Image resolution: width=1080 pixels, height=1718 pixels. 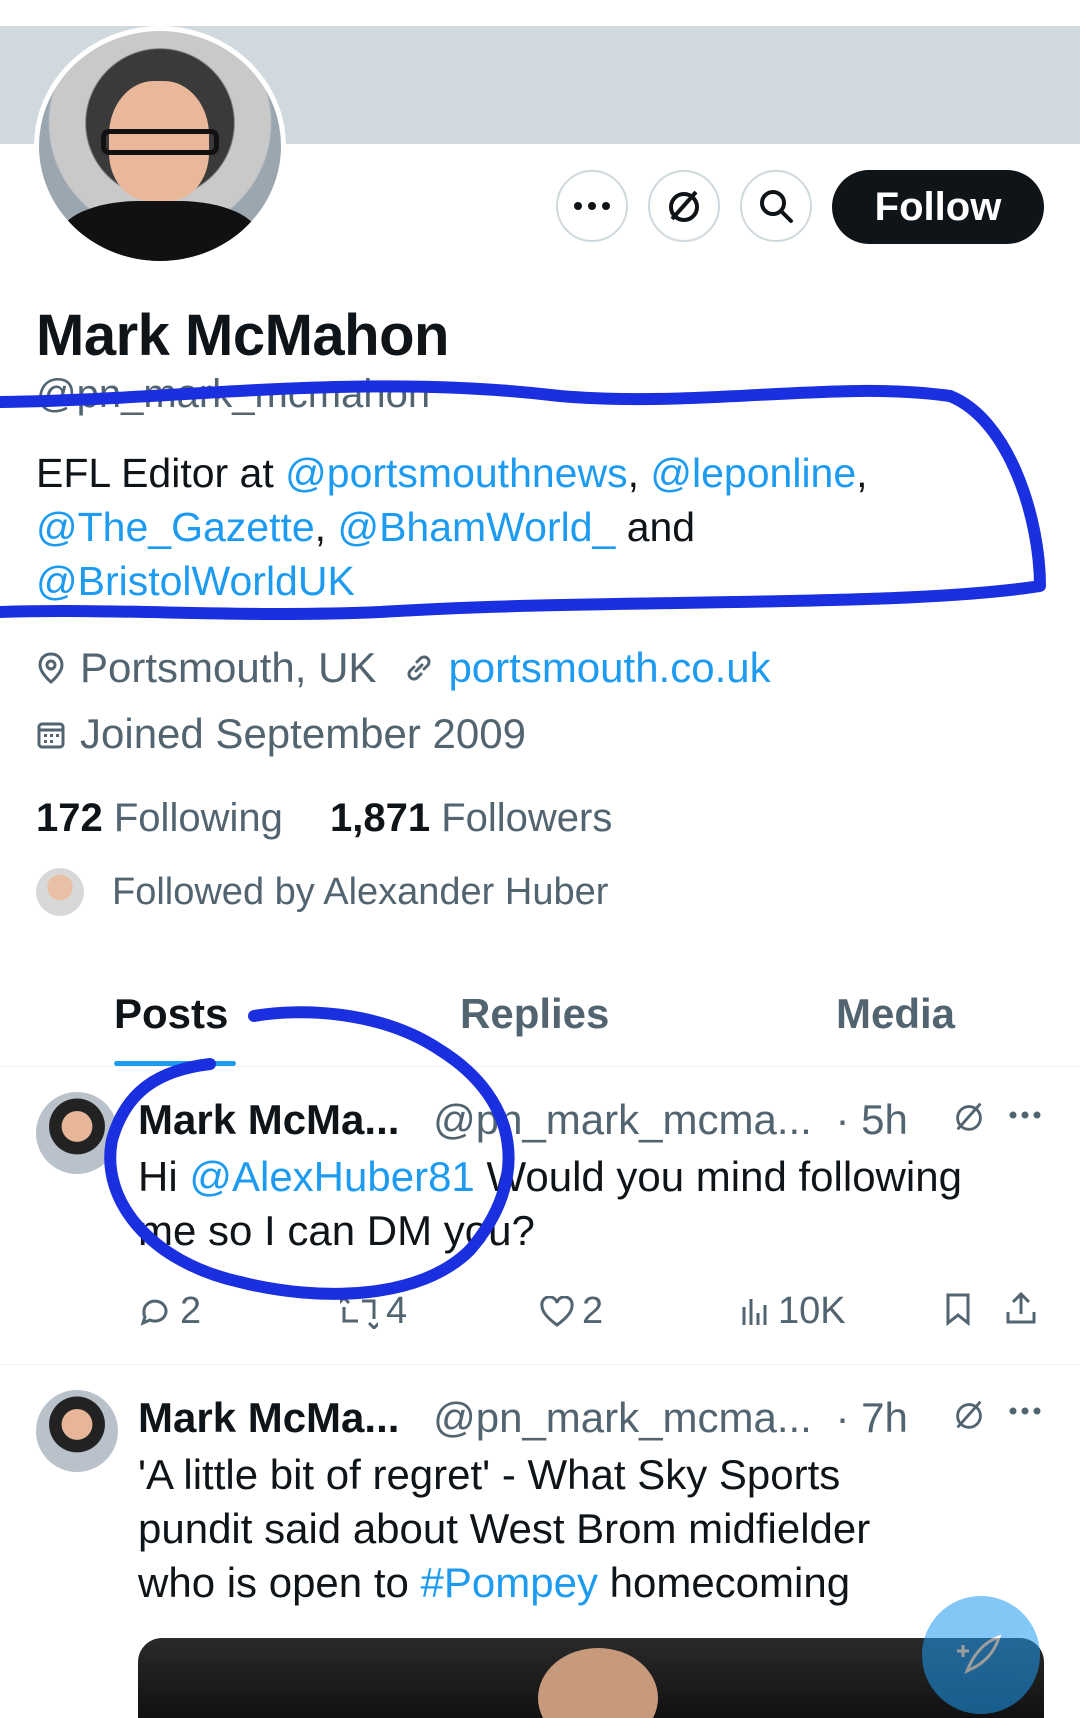 I want to click on post-time: · 7h, so click(x=872, y=1417).